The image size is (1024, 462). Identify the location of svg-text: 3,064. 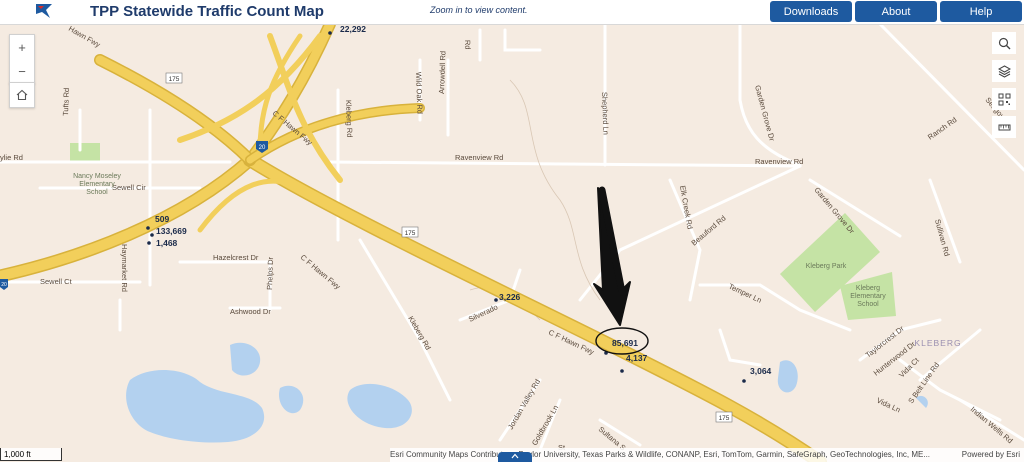
(761, 371).